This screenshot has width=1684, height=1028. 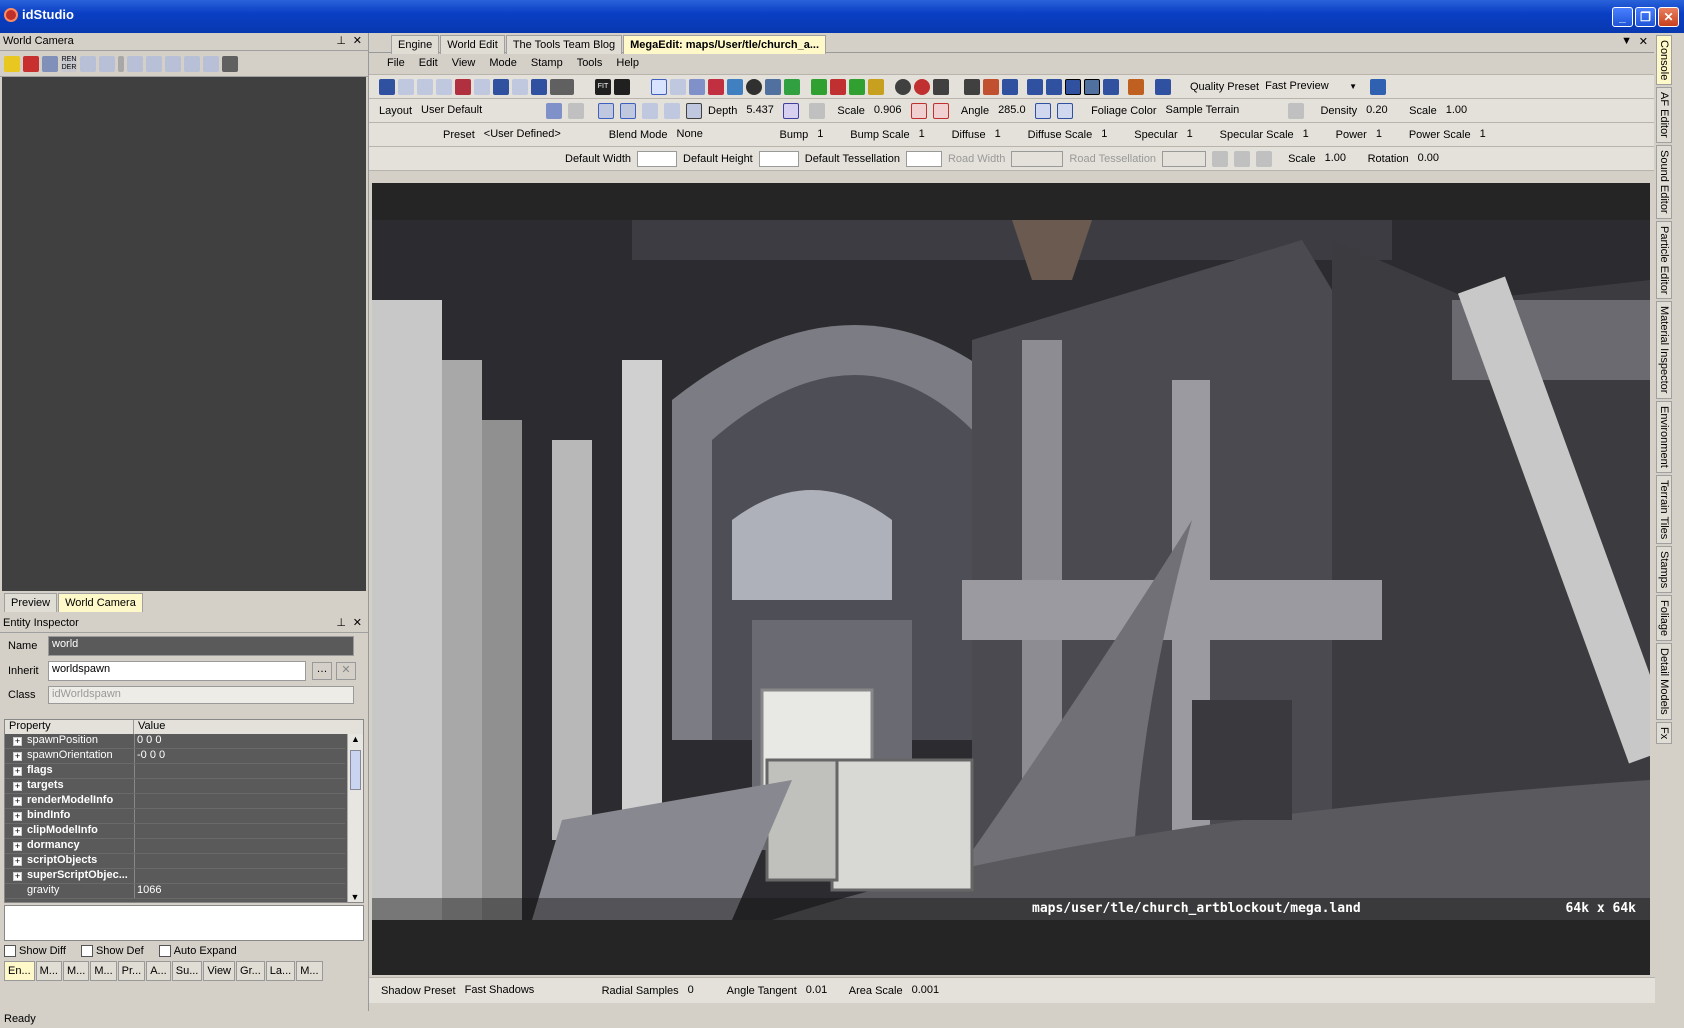 I want to click on frame-icon, so click(x=972, y=86).